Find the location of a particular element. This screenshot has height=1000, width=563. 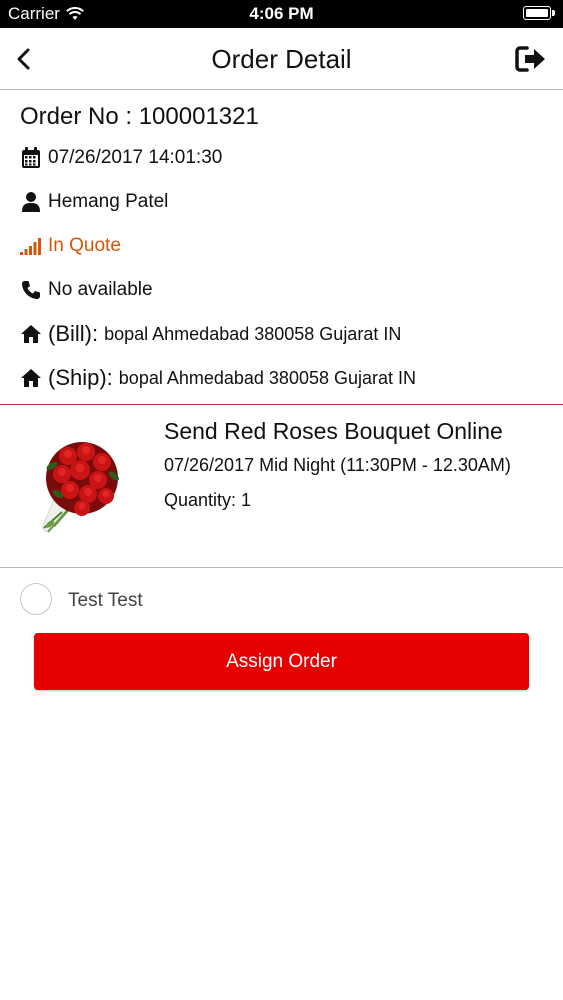

product-quantity: Quantity: 1 is located at coordinates (208, 500).